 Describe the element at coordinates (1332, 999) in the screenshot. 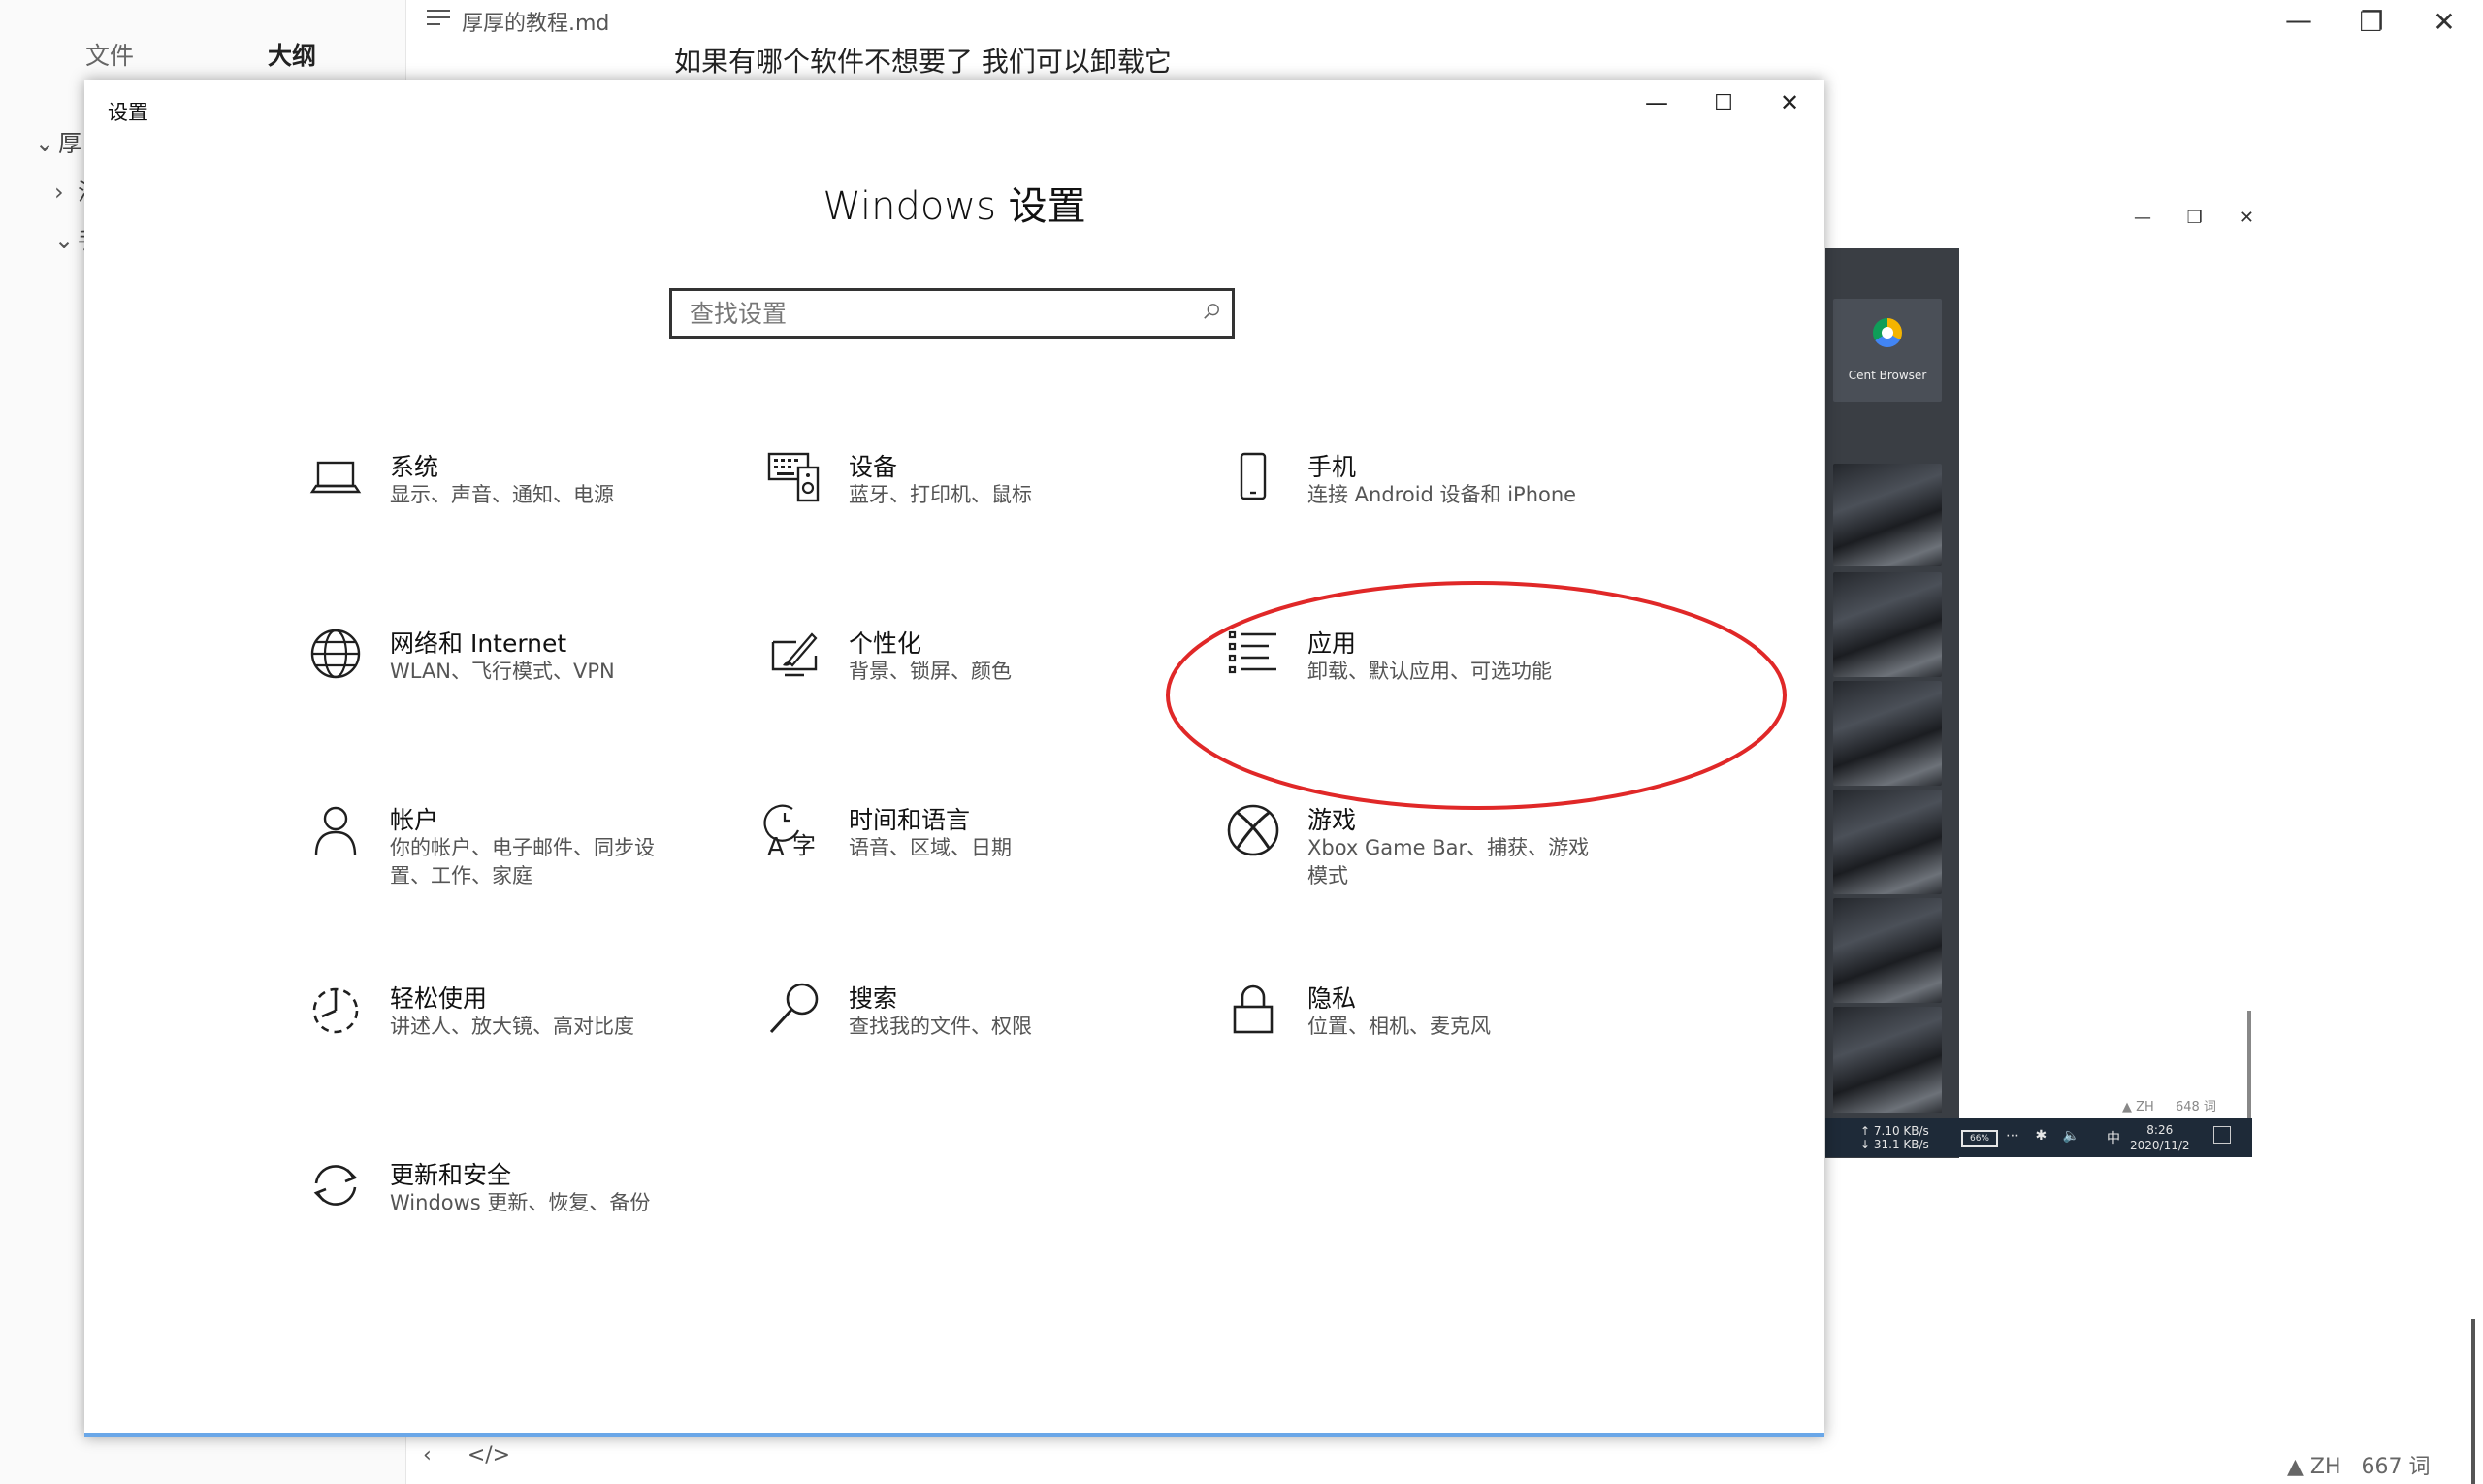

I see `tile-title: 隐私` at that location.